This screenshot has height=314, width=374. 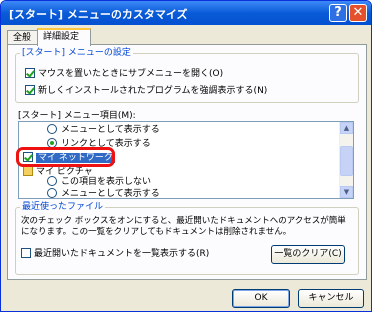 I want to click on tab-advanced: 詳細設定, so click(x=64, y=37).